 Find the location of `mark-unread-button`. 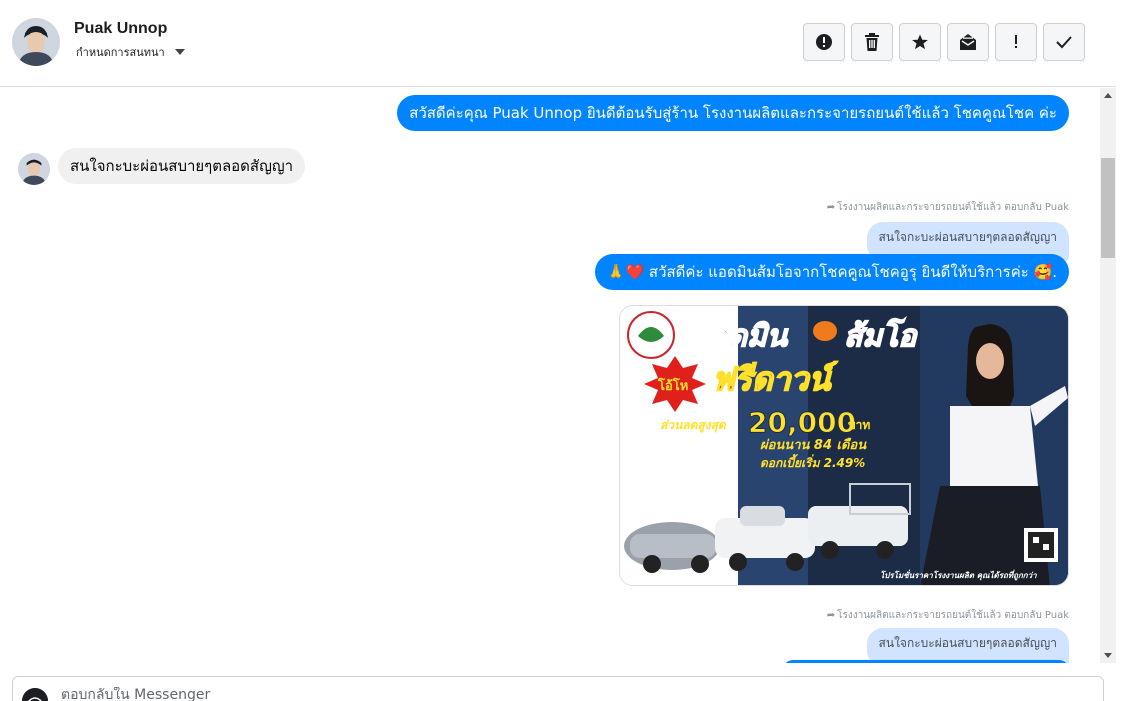

mark-unread-button is located at coordinates (968, 42).